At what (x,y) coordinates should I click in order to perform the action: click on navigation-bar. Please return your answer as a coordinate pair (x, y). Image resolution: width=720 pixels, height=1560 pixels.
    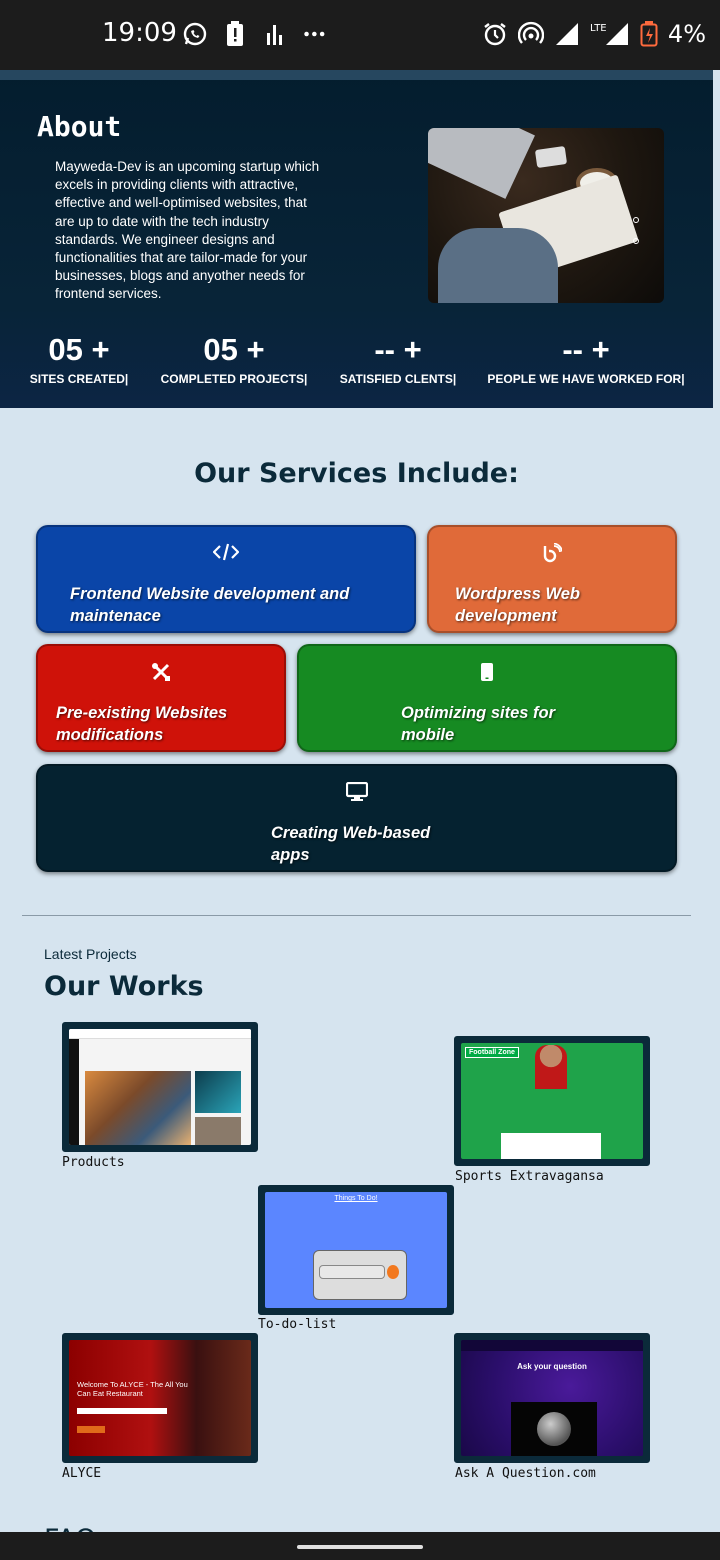
    Looking at the image, I should click on (360, 1546).